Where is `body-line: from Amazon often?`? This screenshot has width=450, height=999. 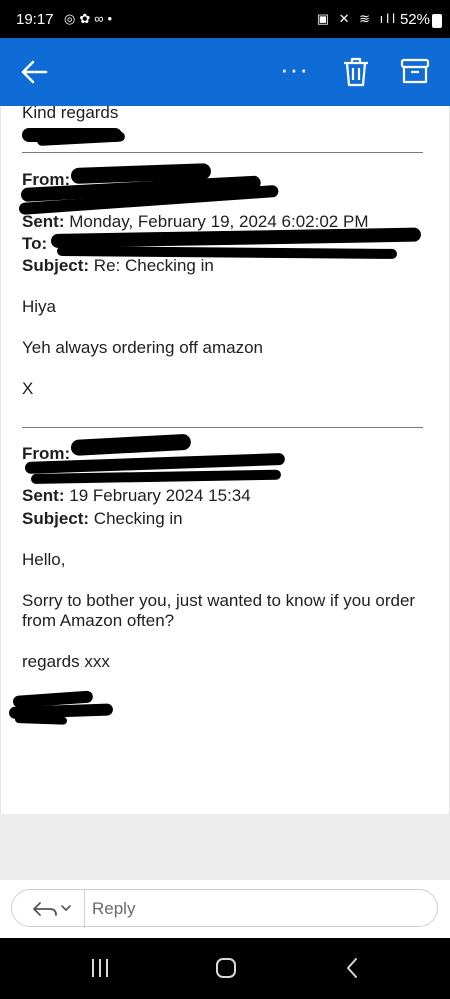
body-line: from Amazon often? is located at coordinates (98, 620).